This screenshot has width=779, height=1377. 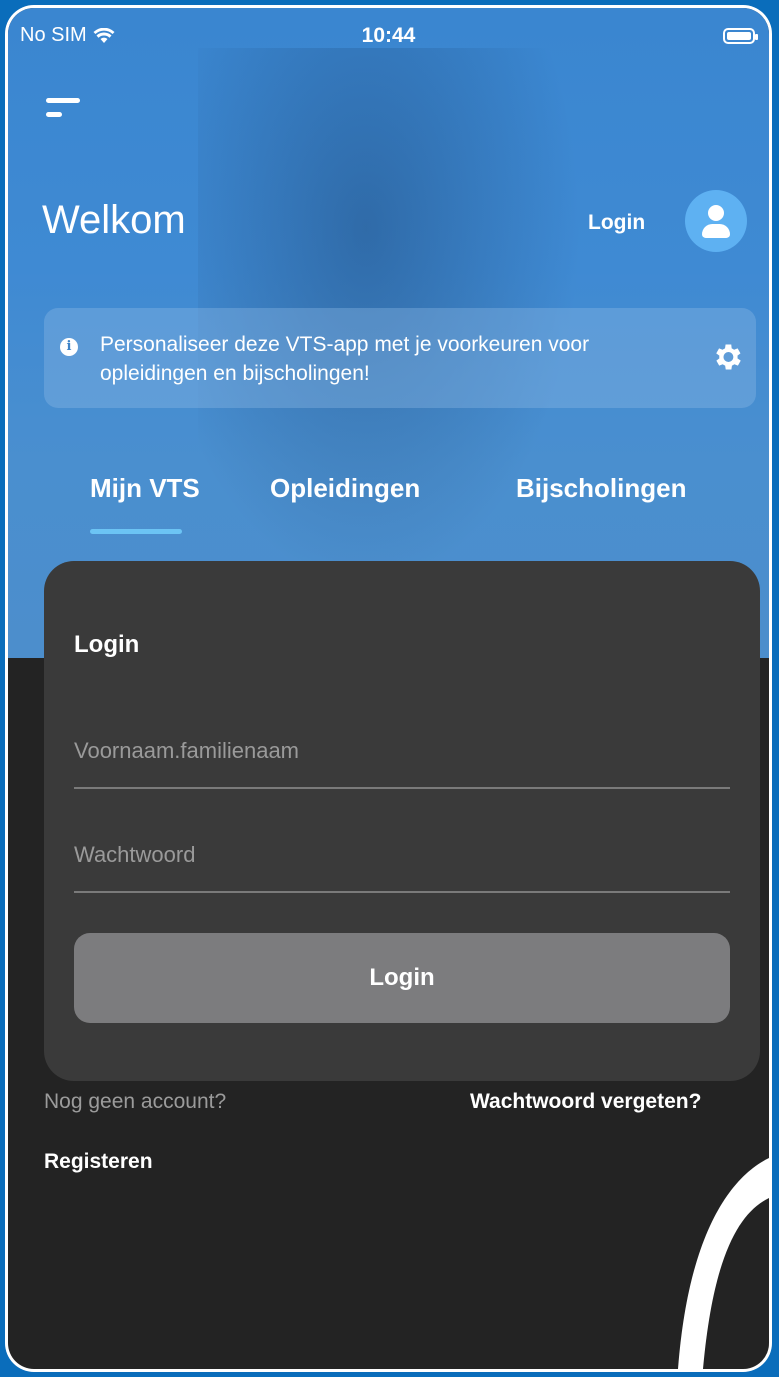 I want to click on gear-icon, so click(x=727, y=357).